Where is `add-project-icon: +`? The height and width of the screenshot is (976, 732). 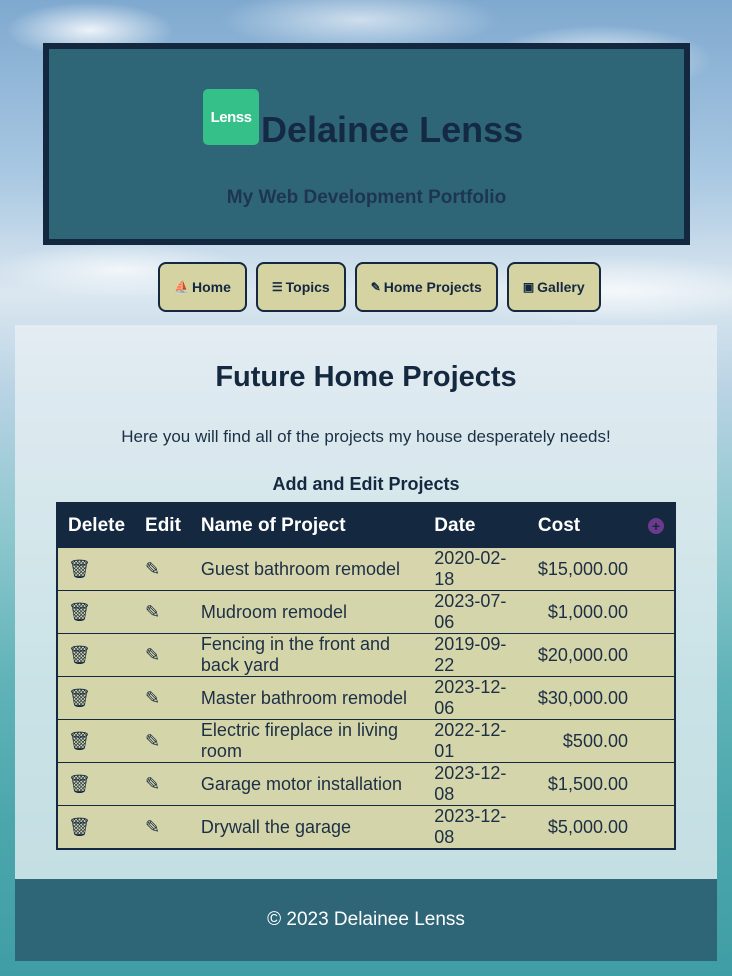
add-project-icon: + is located at coordinates (656, 525).